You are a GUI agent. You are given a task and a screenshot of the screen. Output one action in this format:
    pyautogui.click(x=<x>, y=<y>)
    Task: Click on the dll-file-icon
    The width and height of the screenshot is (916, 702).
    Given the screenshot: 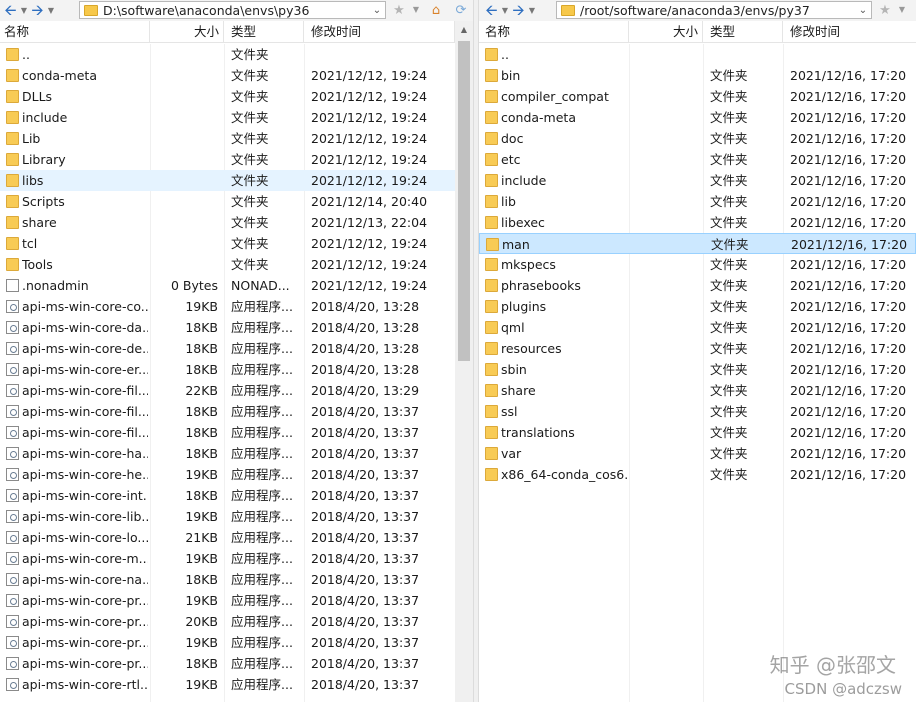 What is the action you would take?
    pyautogui.click(x=12, y=495)
    